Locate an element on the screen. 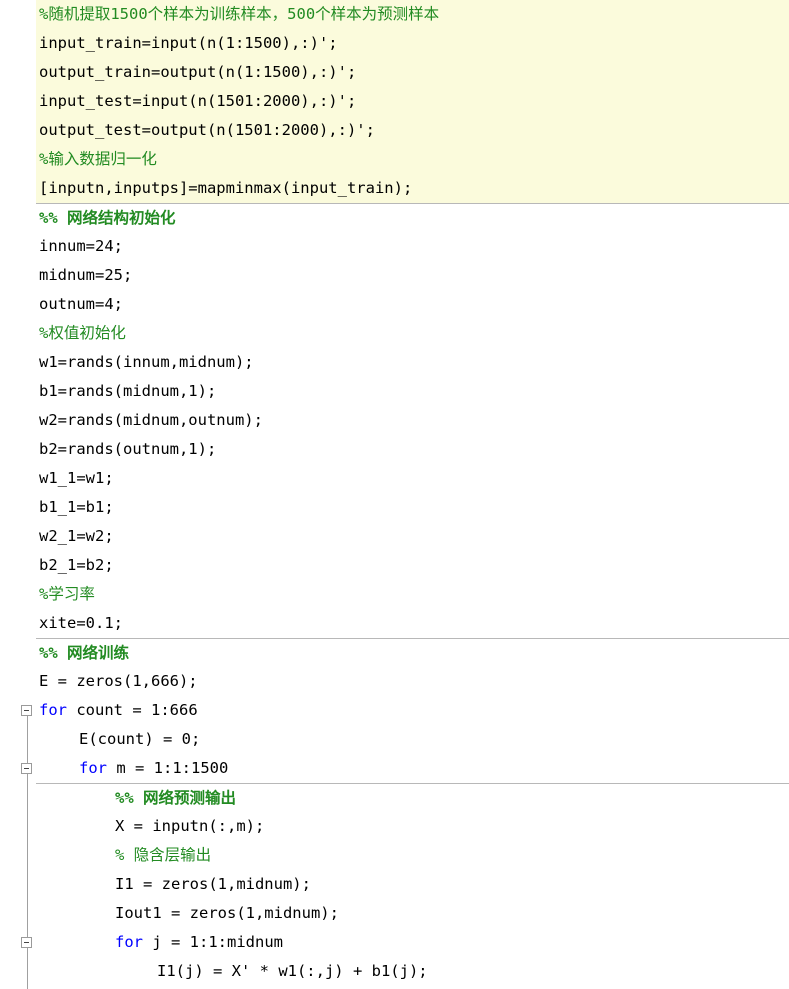 The height and width of the screenshot is (989, 789). cell-title-line: %% 网络结构初始化 is located at coordinates (412, 217).